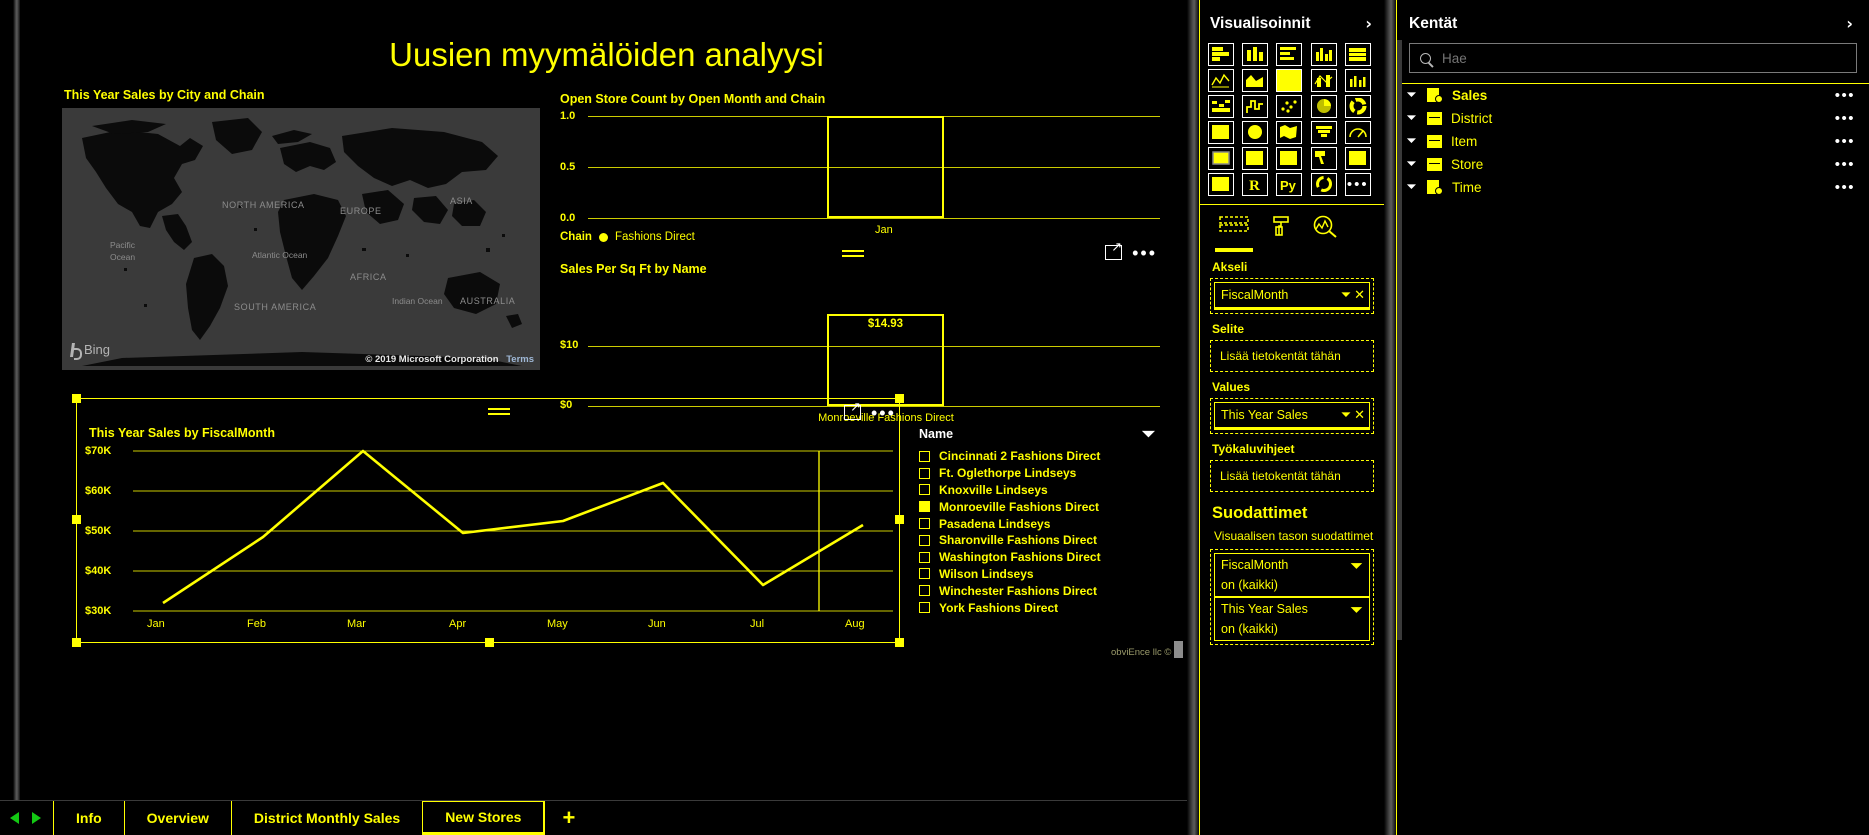 The image size is (1869, 835). What do you see at coordinates (1289, 80) in the screenshot?
I see `stacked-area-chart-icon` at bounding box center [1289, 80].